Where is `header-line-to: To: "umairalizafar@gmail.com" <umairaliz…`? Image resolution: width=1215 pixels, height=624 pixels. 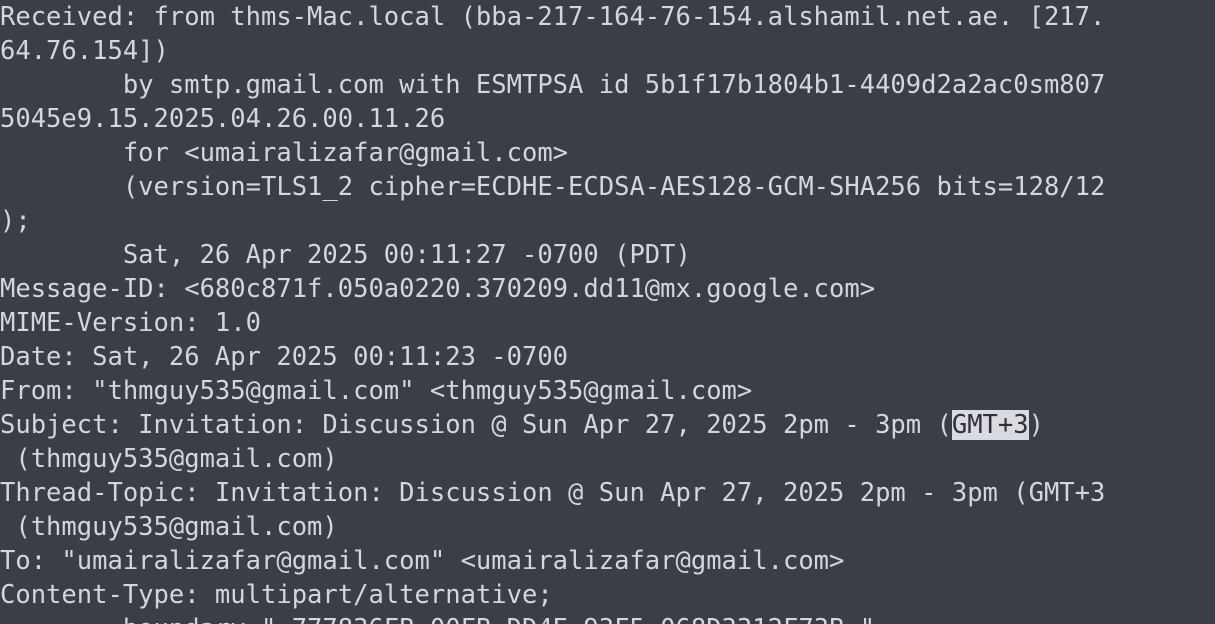 header-line-to: To: "umairalizafar@gmail.com" <umairaliz… is located at coordinates (422, 561).